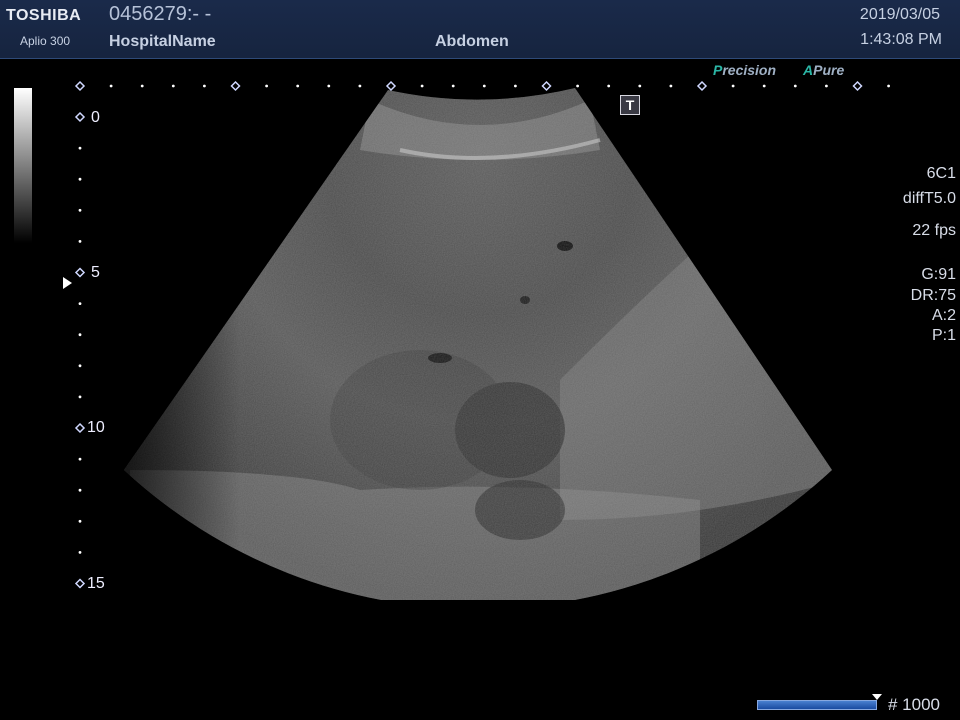 The height and width of the screenshot is (720, 960). I want to click on depth-scale, so click(80, 350).